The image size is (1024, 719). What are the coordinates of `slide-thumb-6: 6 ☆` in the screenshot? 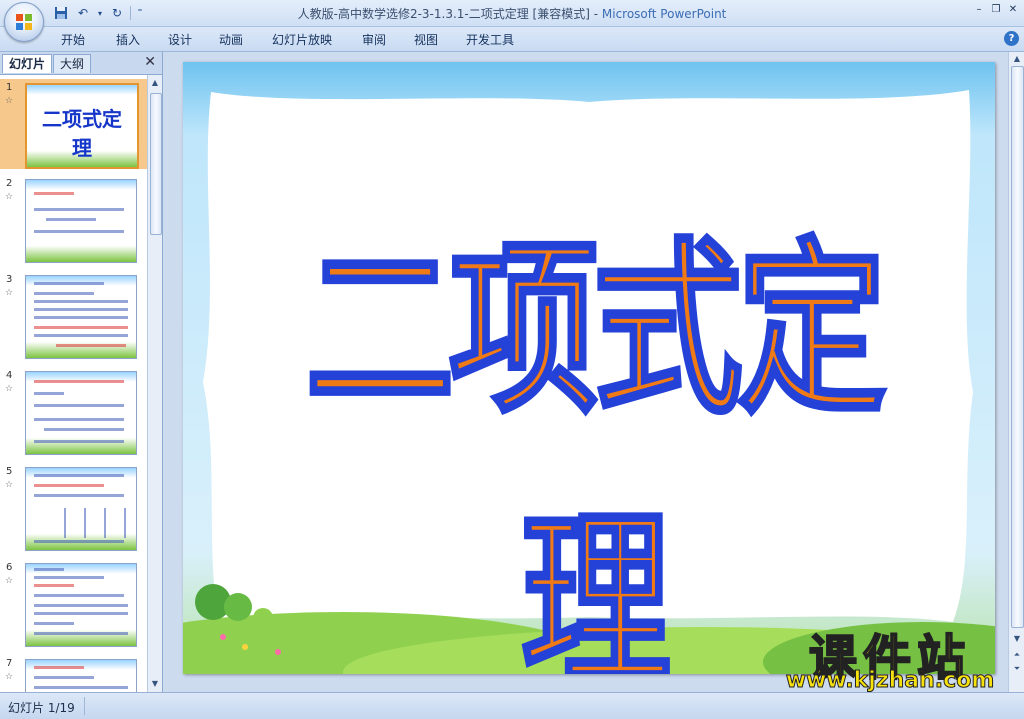 It's located at (73, 604).